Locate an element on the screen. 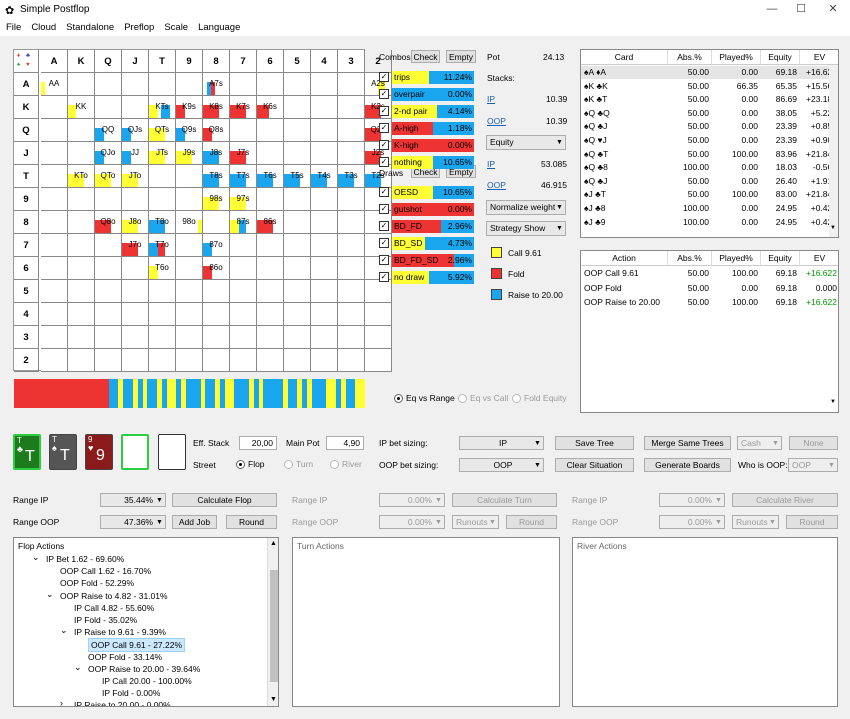 Image resolution: width=850 pixels, height=719 pixels. range-oop-dropdown: 47.36% ▼ is located at coordinates (133, 522).